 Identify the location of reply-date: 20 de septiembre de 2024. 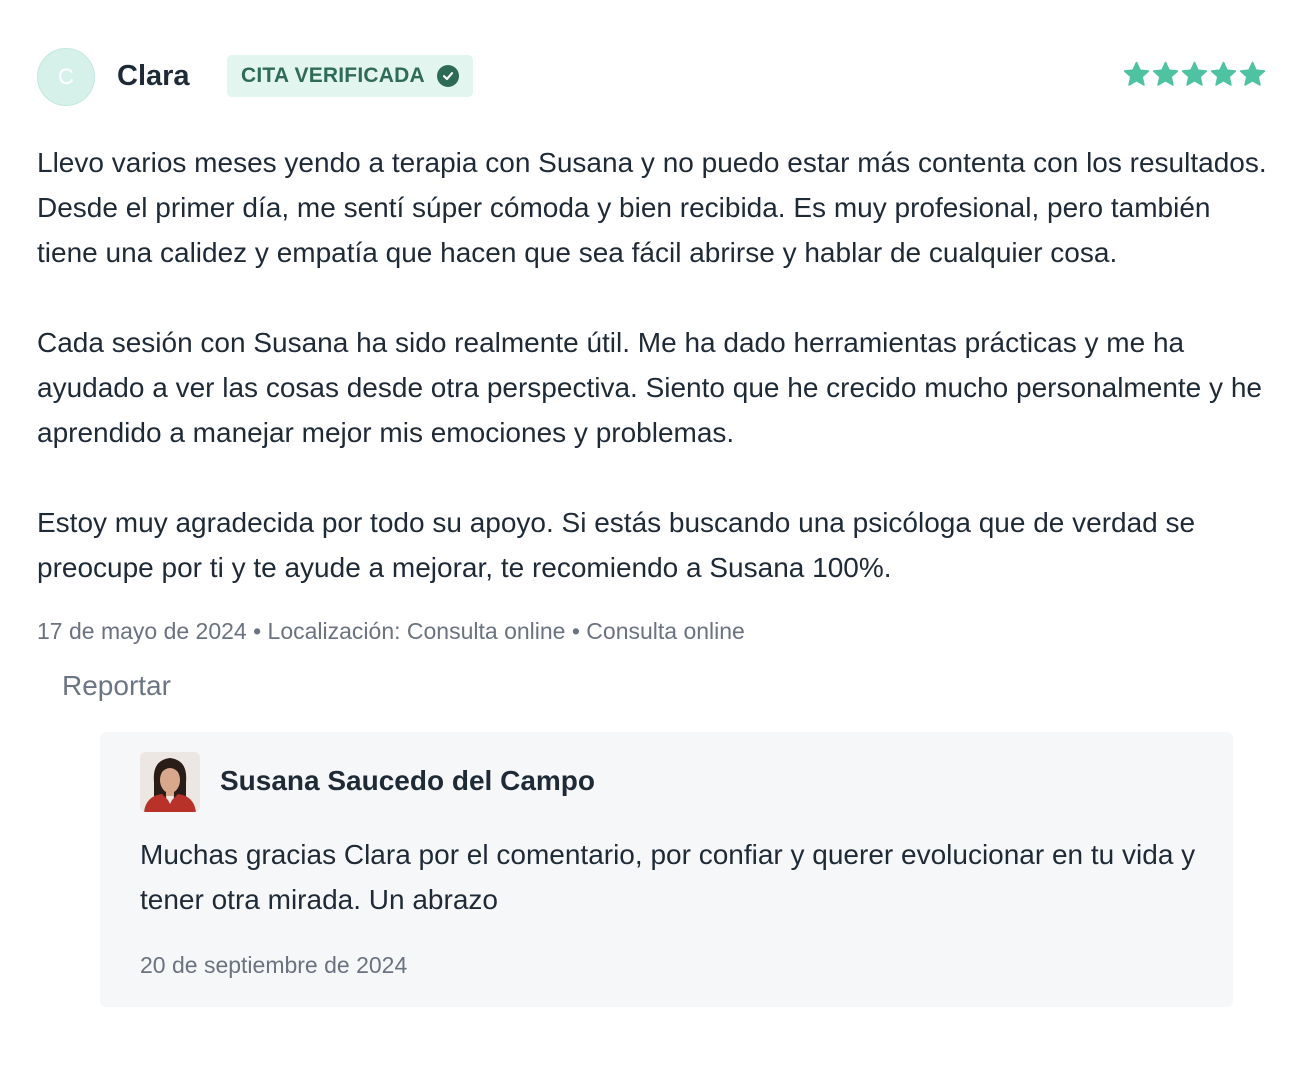
(274, 965).